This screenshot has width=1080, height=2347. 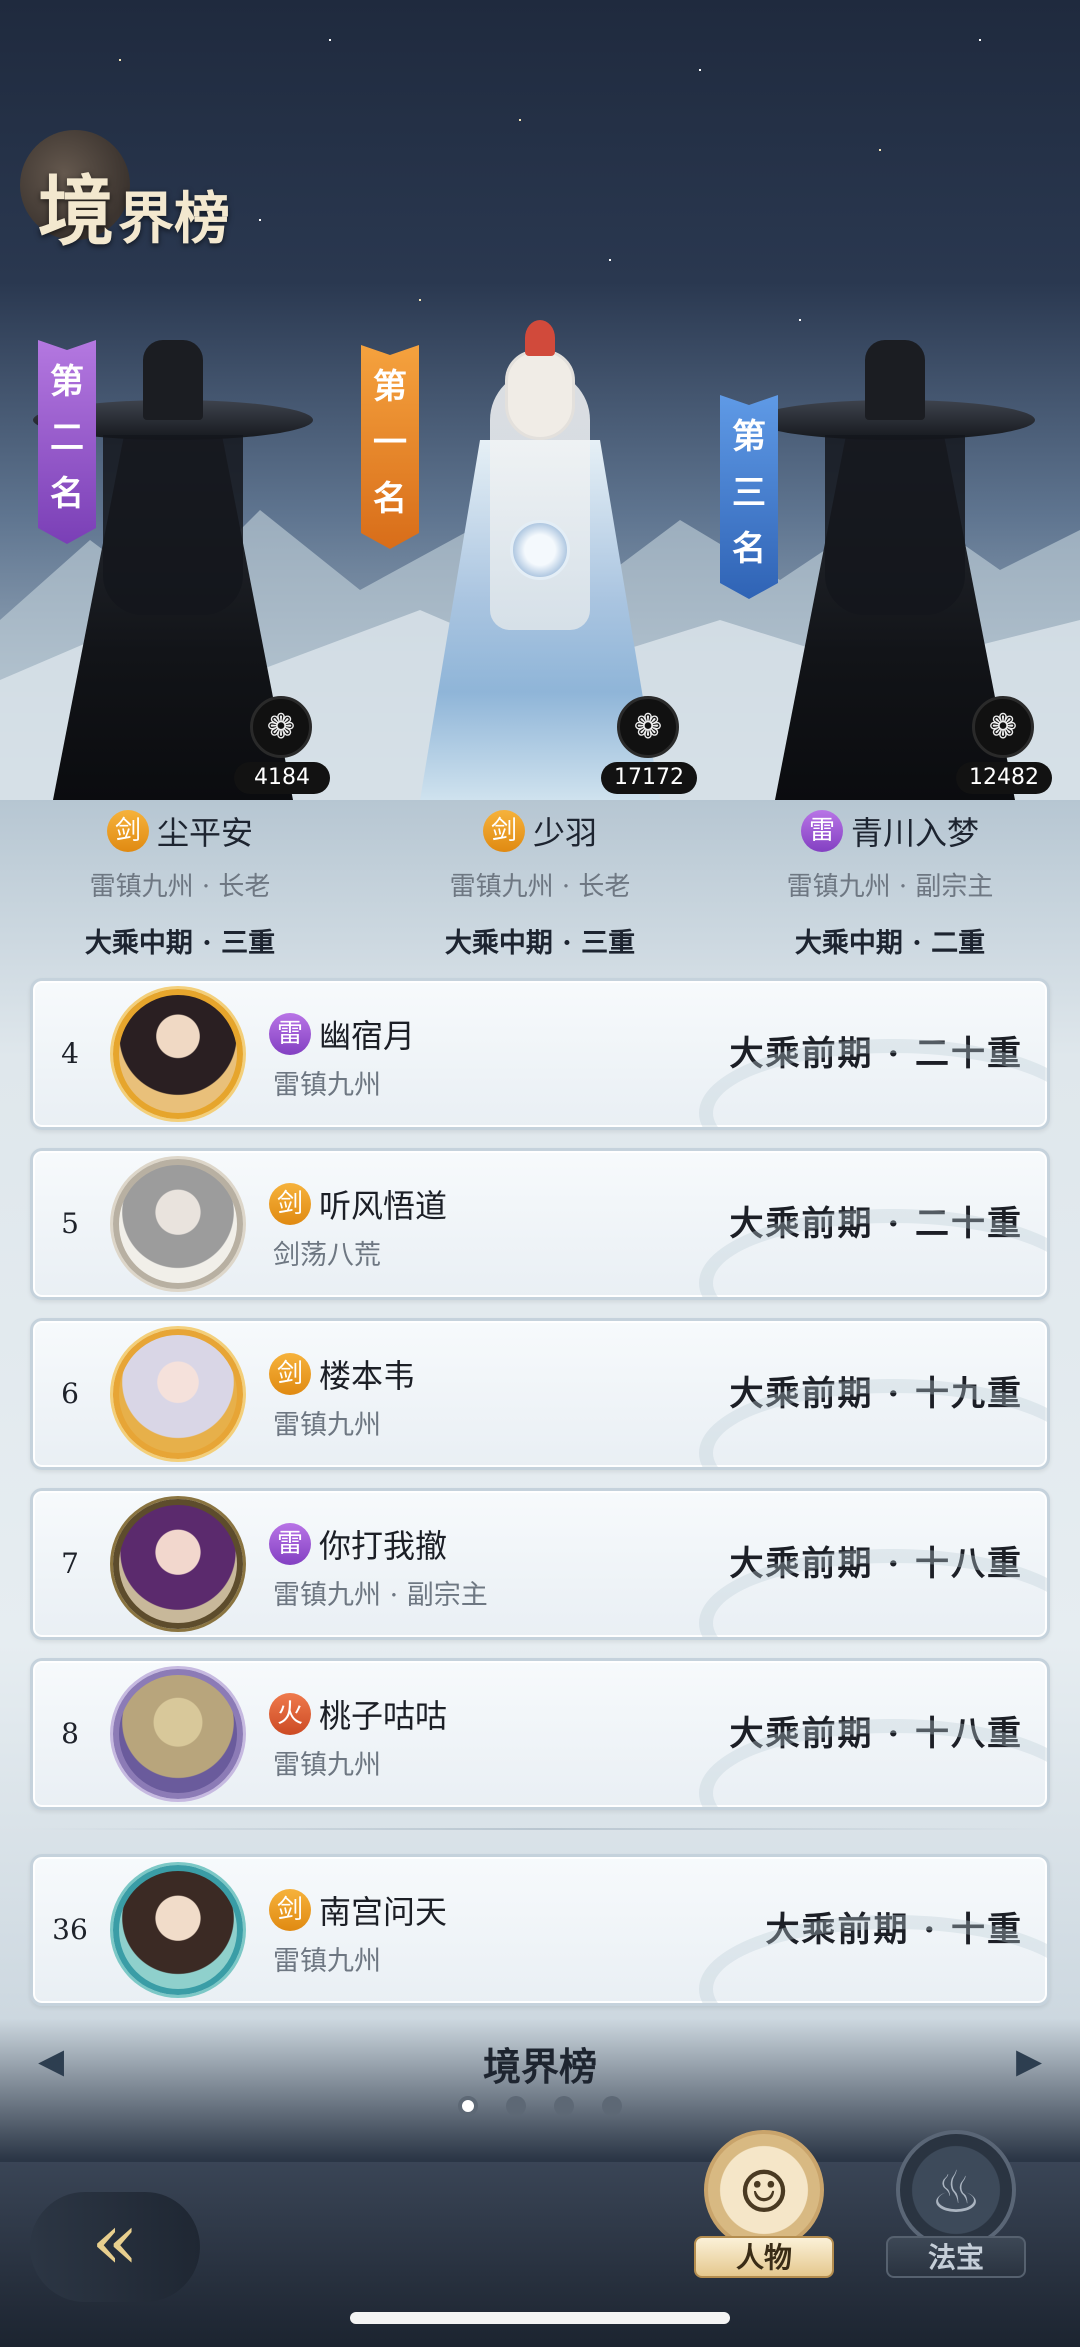 I want to click on player-name: 青川入梦, so click(x=914, y=833).